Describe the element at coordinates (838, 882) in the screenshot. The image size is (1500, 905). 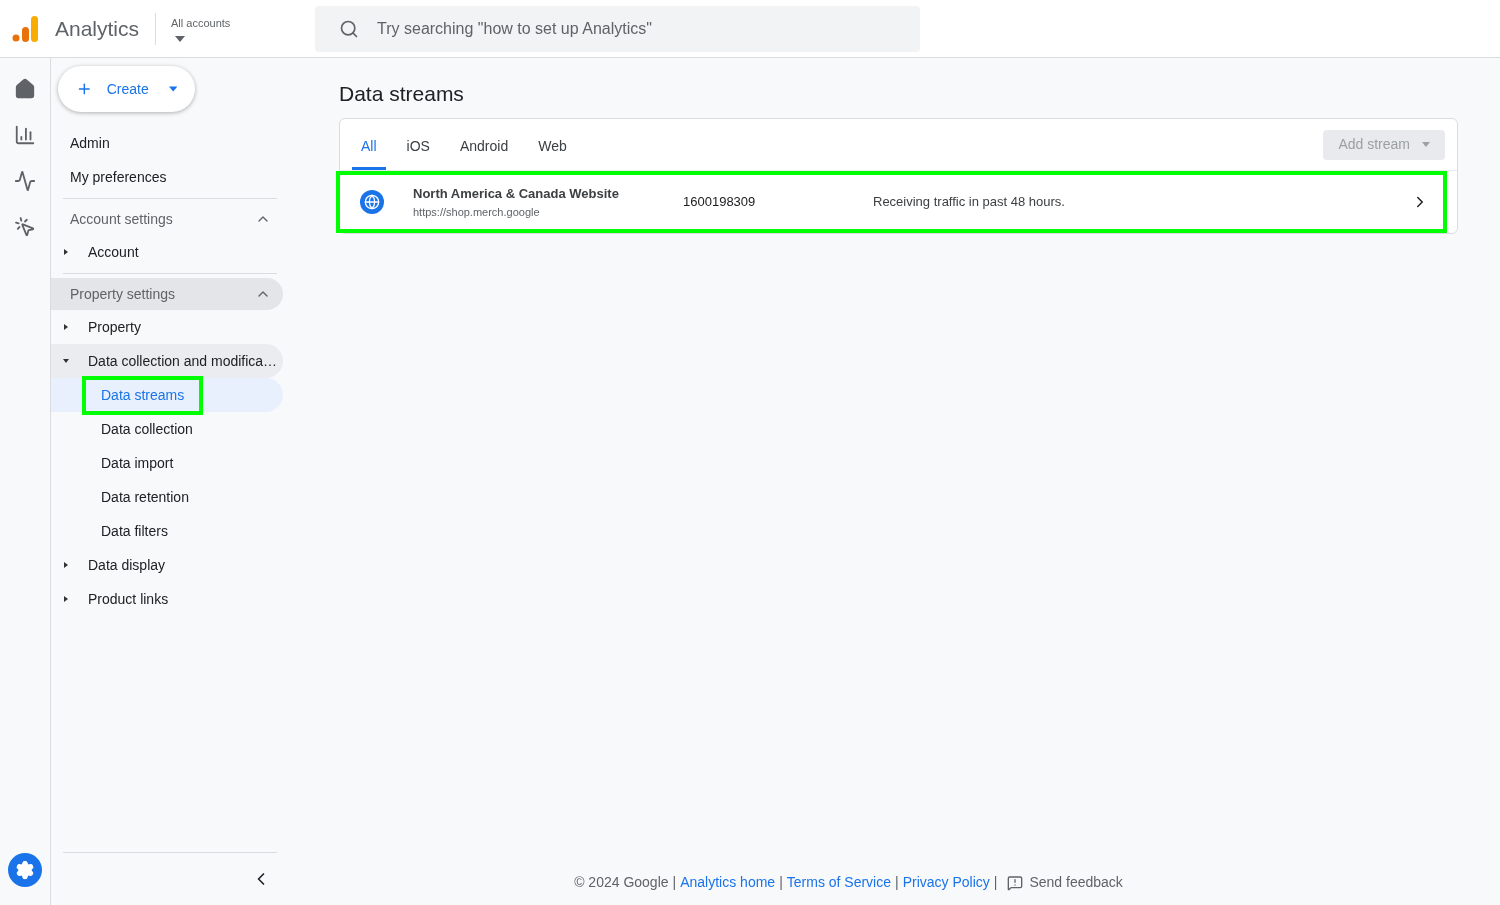
I see `footer-link: Terms of Service` at that location.